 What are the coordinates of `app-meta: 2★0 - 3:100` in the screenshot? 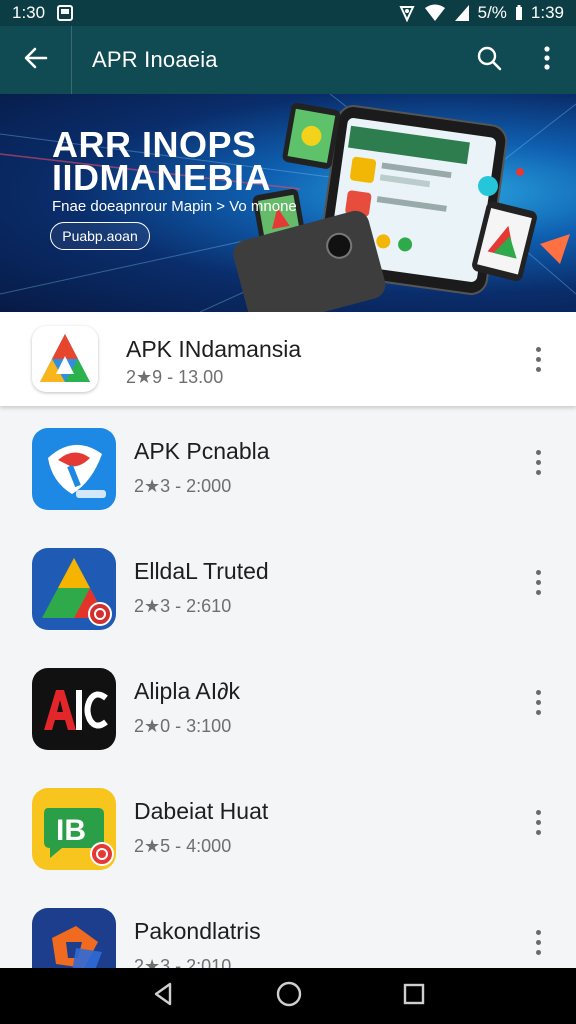 It's located at (183, 726).